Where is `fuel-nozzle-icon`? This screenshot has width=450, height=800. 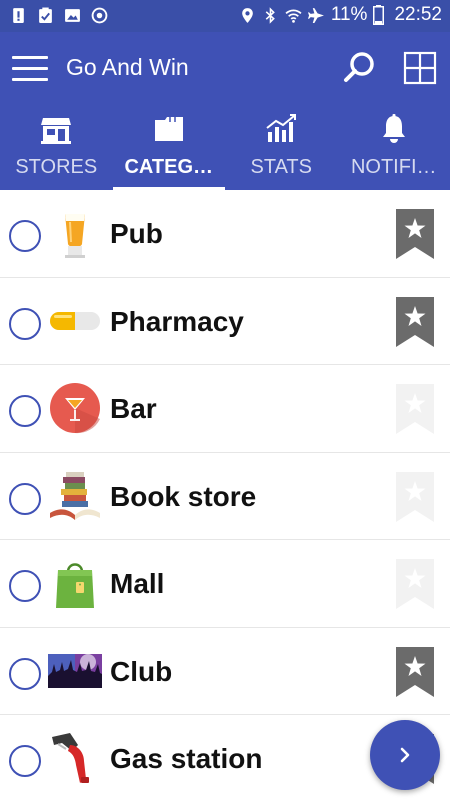 fuel-nozzle-icon is located at coordinates (70, 758).